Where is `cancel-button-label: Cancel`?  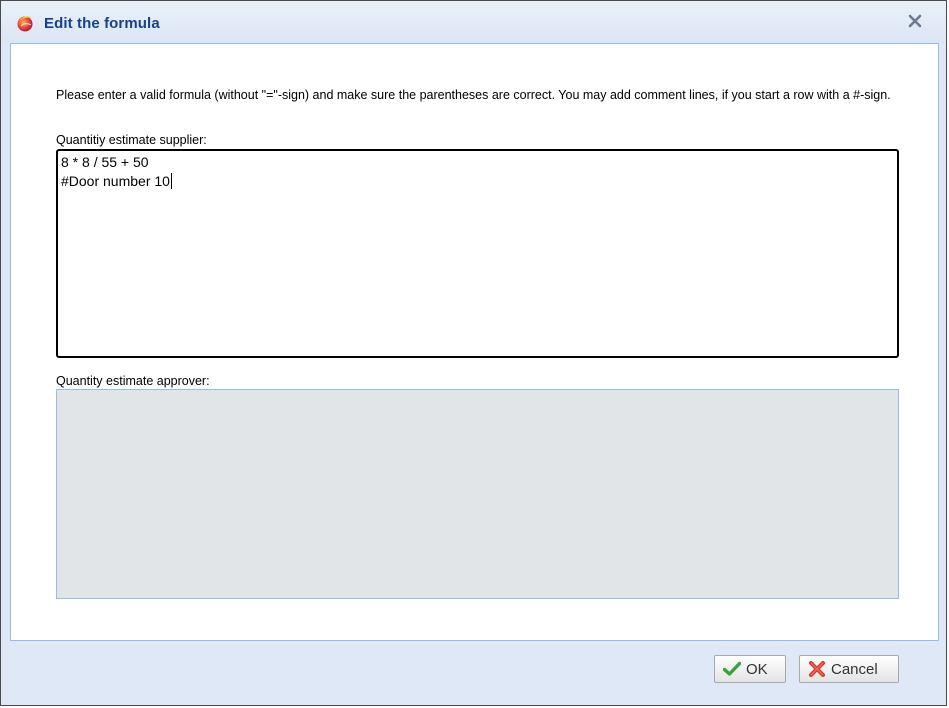 cancel-button-label: Cancel is located at coordinates (854, 669).